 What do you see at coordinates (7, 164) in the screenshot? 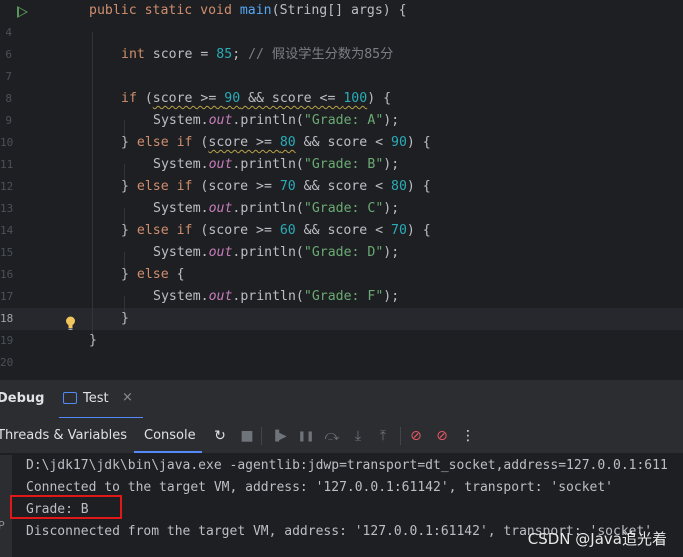
I see `line-number: 11` at bounding box center [7, 164].